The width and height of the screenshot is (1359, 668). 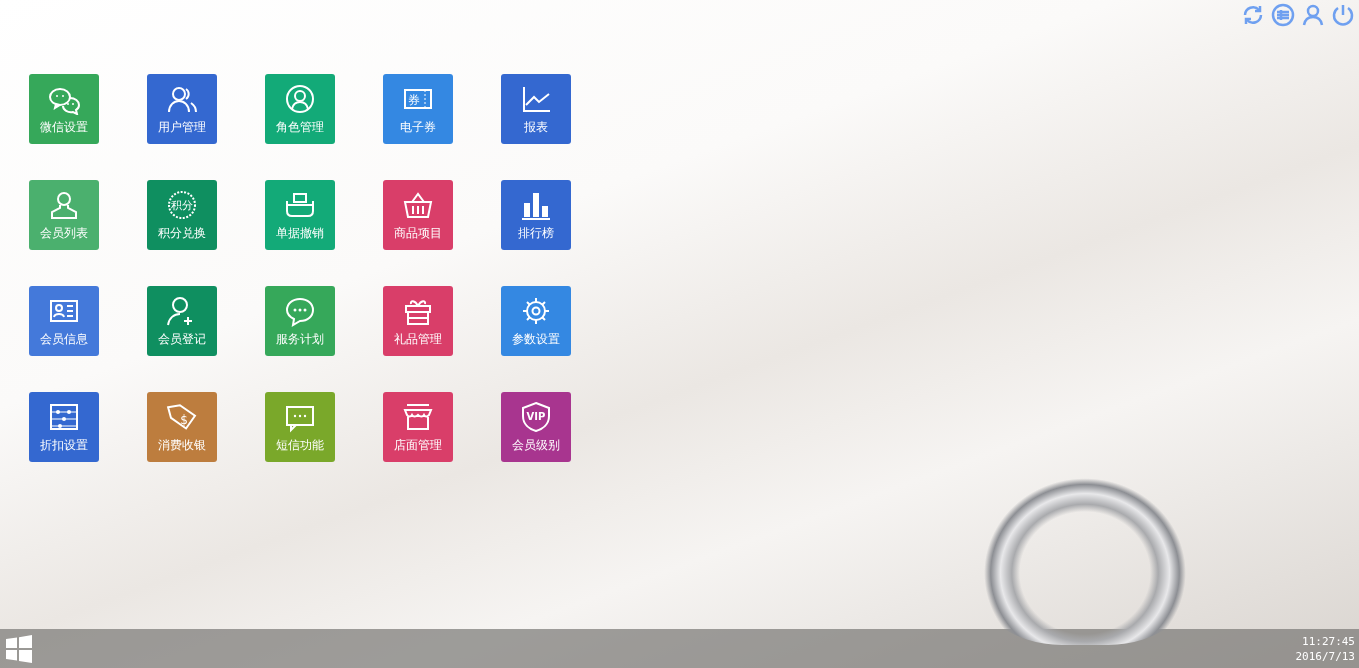 I want to click on tile-label: 礼品管理, so click(x=418, y=339).